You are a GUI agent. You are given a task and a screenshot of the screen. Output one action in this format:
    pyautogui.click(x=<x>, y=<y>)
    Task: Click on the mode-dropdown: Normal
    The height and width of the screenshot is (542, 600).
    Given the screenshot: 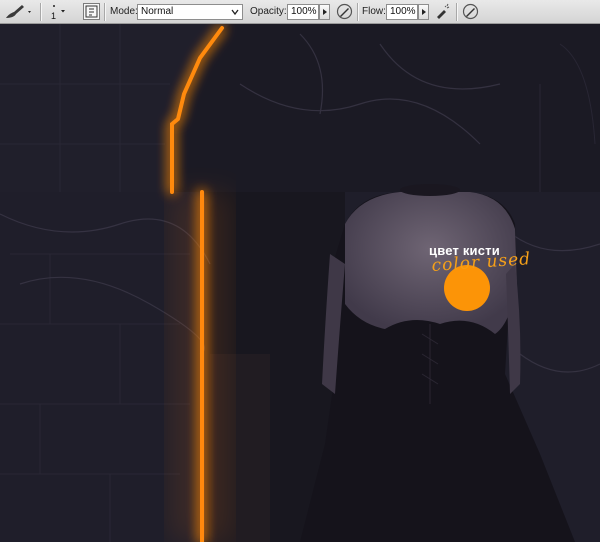 What is the action you would take?
    pyautogui.click(x=190, y=12)
    